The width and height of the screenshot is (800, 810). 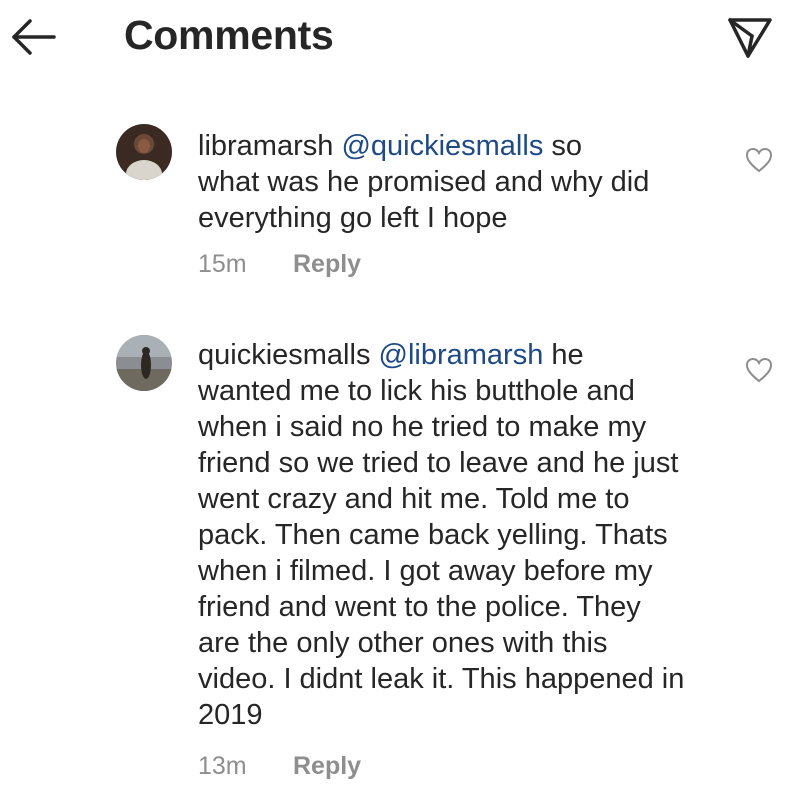 I want to click on comment-username: libramarsh, so click(x=265, y=146).